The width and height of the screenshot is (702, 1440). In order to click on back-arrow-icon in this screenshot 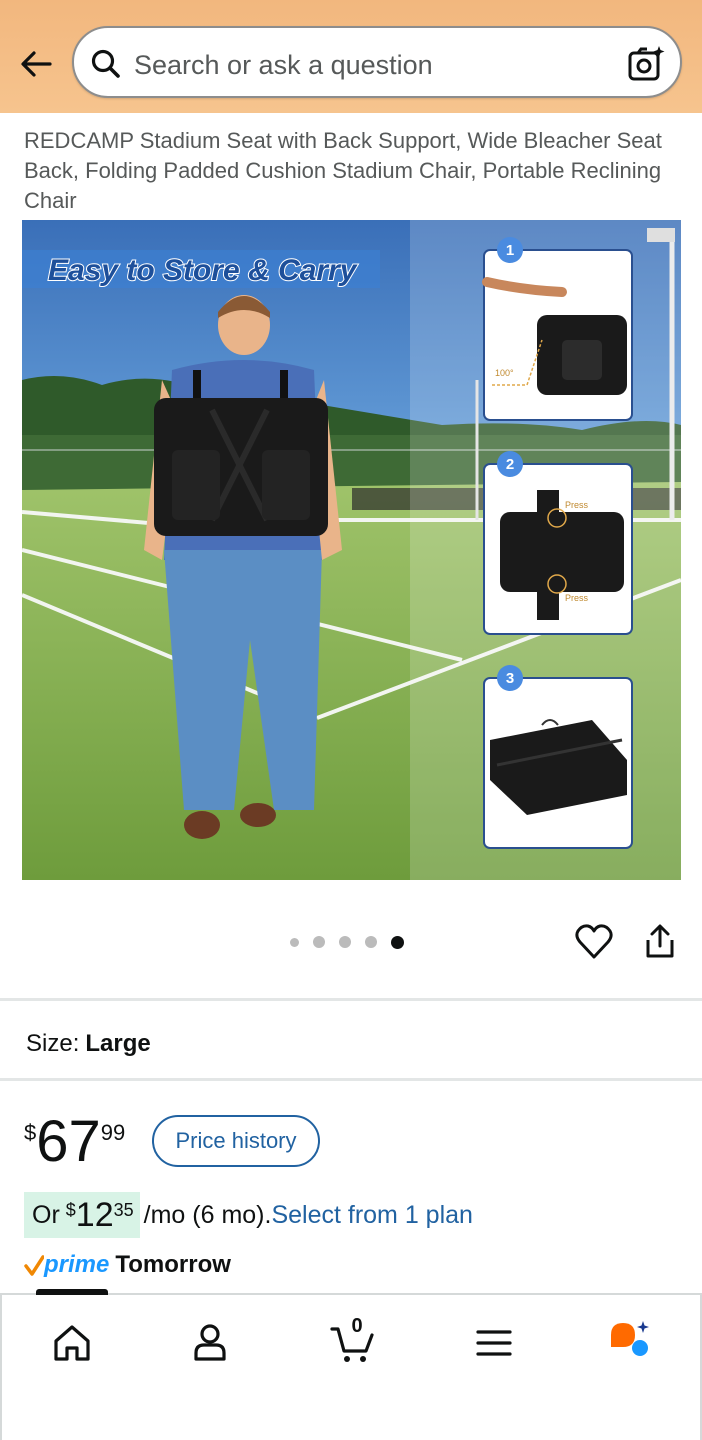, I will do `click(36, 64)`.